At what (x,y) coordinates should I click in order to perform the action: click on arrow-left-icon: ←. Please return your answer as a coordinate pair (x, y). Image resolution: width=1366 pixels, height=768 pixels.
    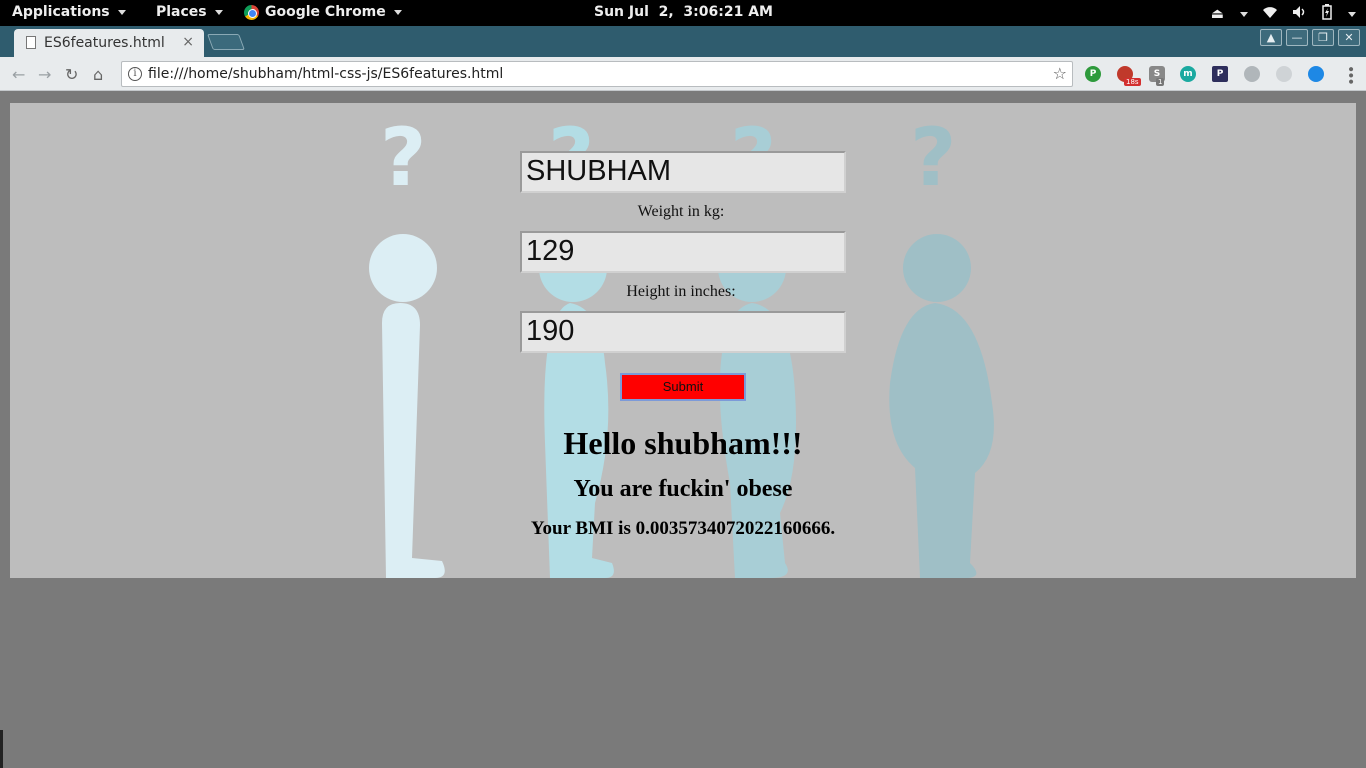
    Looking at the image, I should click on (19, 74).